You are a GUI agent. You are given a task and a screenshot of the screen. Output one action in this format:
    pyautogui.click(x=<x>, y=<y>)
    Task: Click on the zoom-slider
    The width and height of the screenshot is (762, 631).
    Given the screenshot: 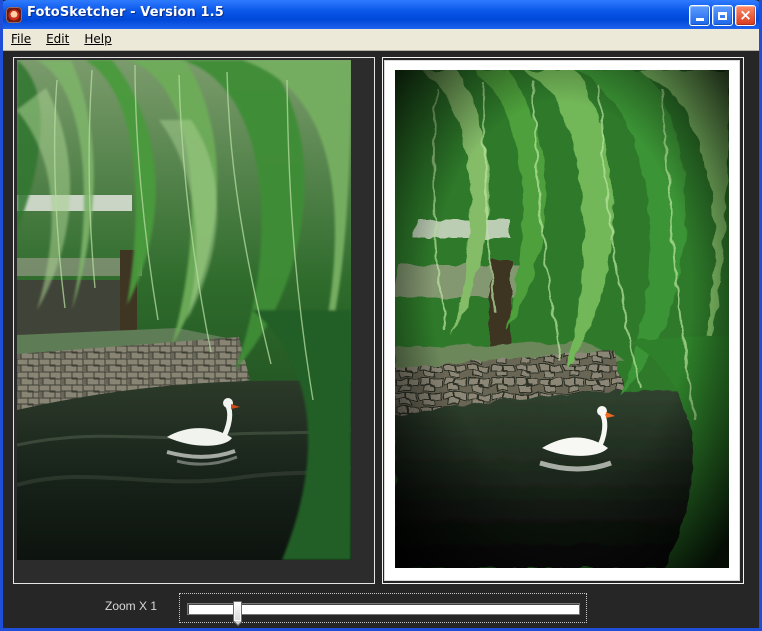 What is the action you would take?
    pyautogui.click(x=383, y=608)
    